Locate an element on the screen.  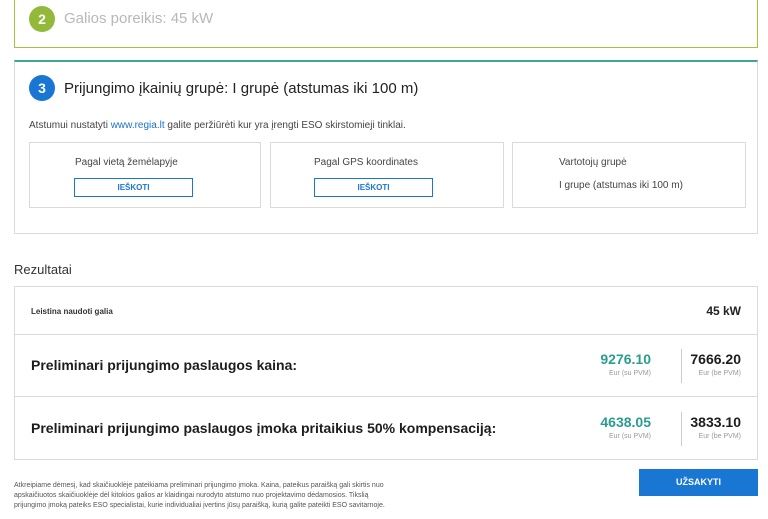
option-map: Pagal vietą žemėlapyje IEŠKOTI is located at coordinates (145, 175).